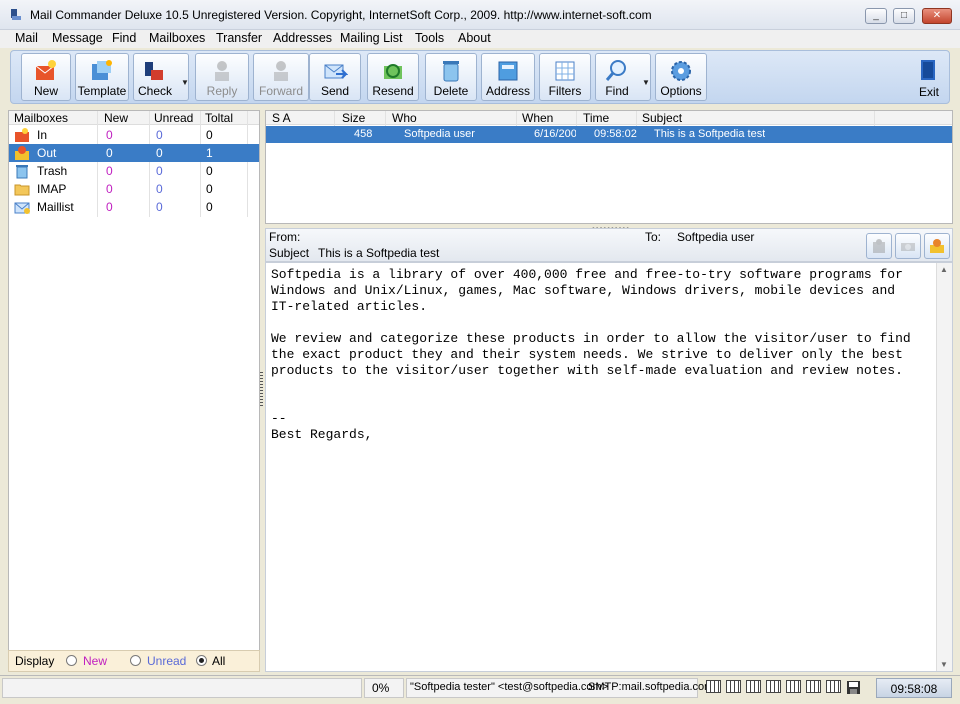  Describe the element at coordinates (353, 118) in the screenshot. I see `col-size: Size` at that location.